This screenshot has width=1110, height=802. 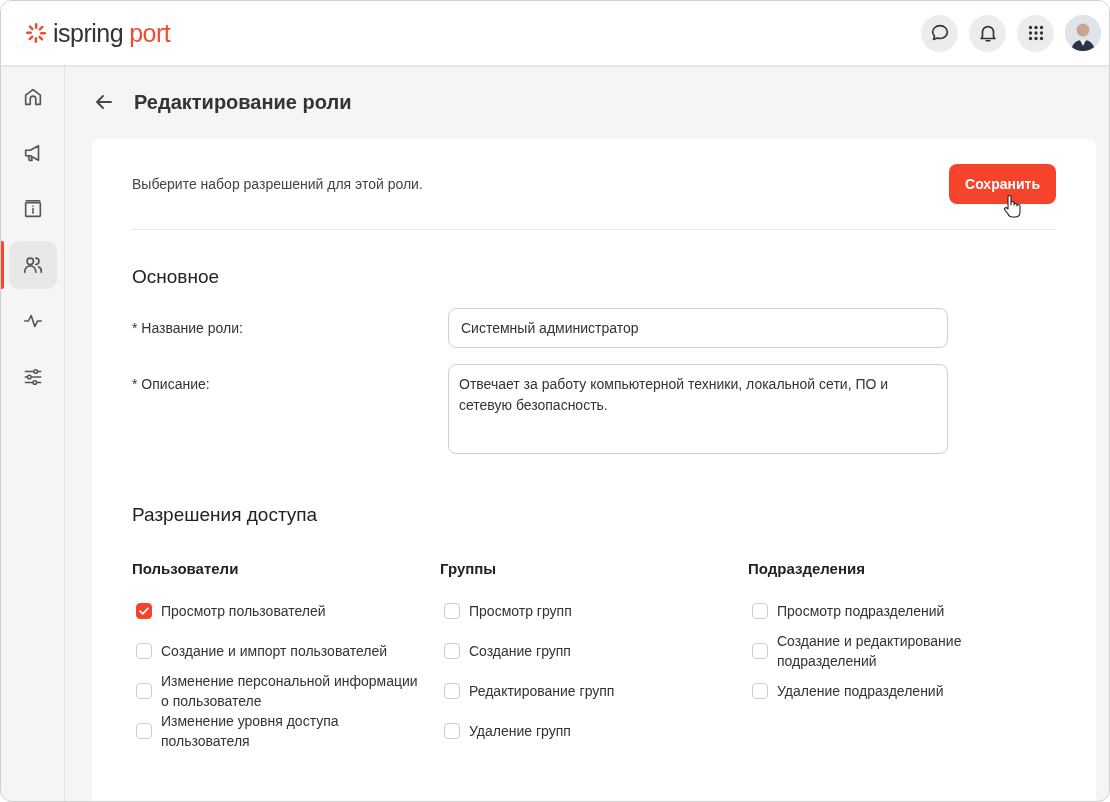 What do you see at coordinates (188, 327) in the screenshot?
I see `field-label: * Название роли:` at bounding box center [188, 327].